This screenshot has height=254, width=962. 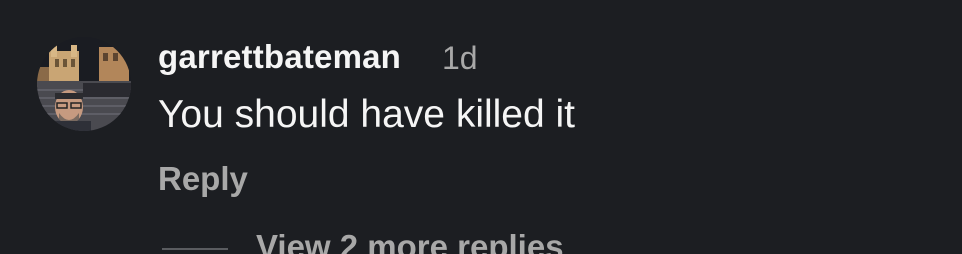 What do you see at coordinates (203, 179) in the screenshot?
I see `reply-button: Reply` at bounding box center [203, 179].